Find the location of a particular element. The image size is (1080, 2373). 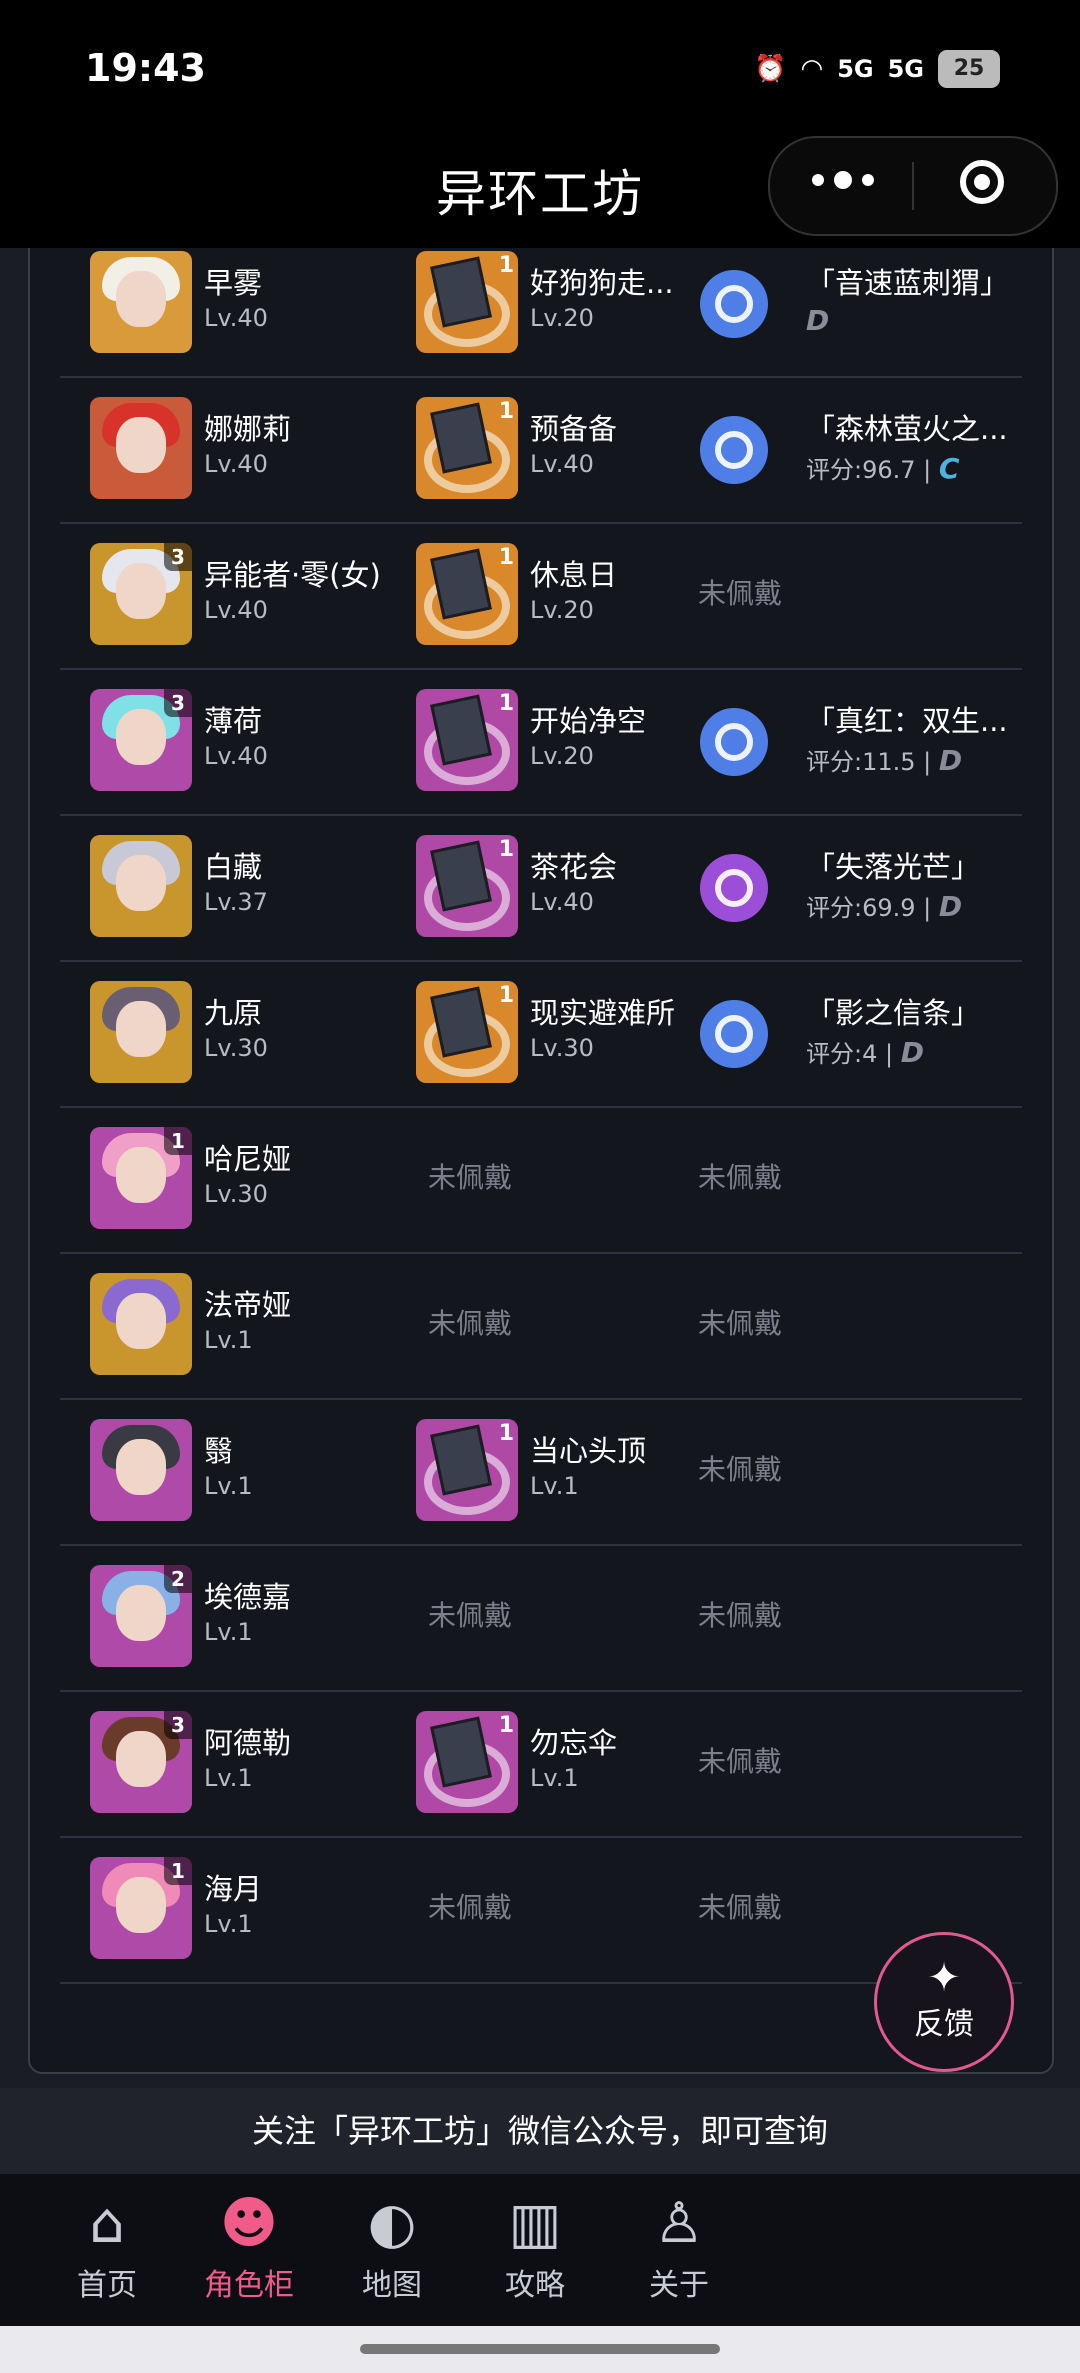

book-icon: ▥ is located at coordinates (535, 2223).